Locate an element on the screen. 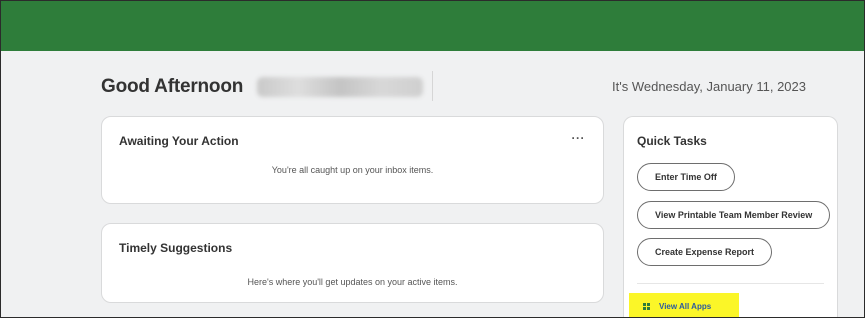 This screenshot has width=865, height=318. awaiting-action-title: Awaiting Your Action is located at coordinates (179, 141).